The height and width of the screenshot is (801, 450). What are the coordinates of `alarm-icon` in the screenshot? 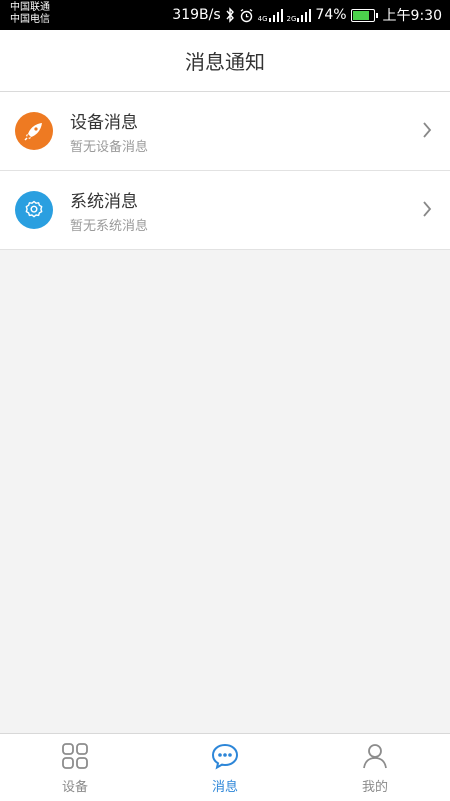 It's located at (246, 15).